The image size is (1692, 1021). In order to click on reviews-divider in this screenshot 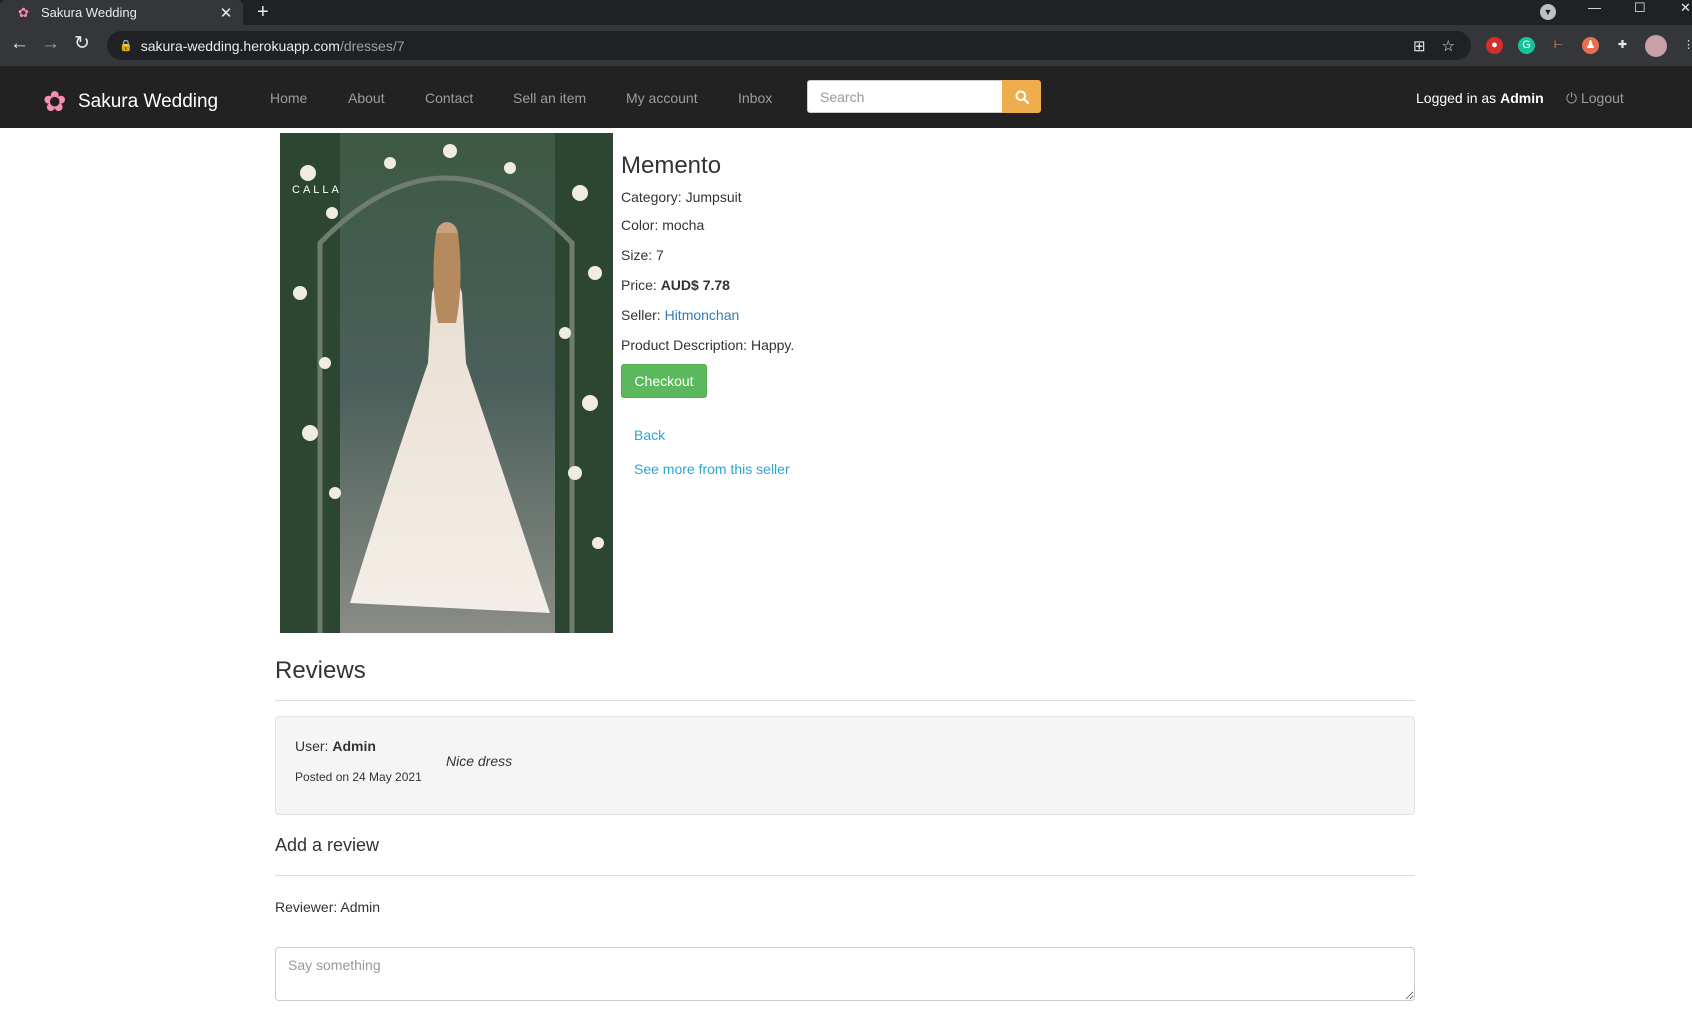, I will do `click(845, 700)`.